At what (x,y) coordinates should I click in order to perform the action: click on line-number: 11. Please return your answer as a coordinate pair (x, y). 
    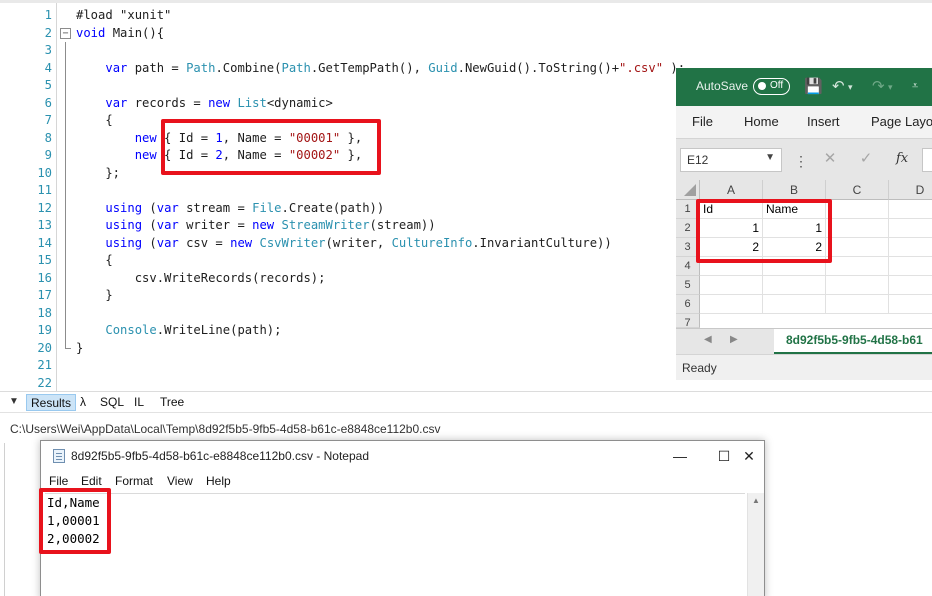
    Looking at the image, I should click on (44, 190).